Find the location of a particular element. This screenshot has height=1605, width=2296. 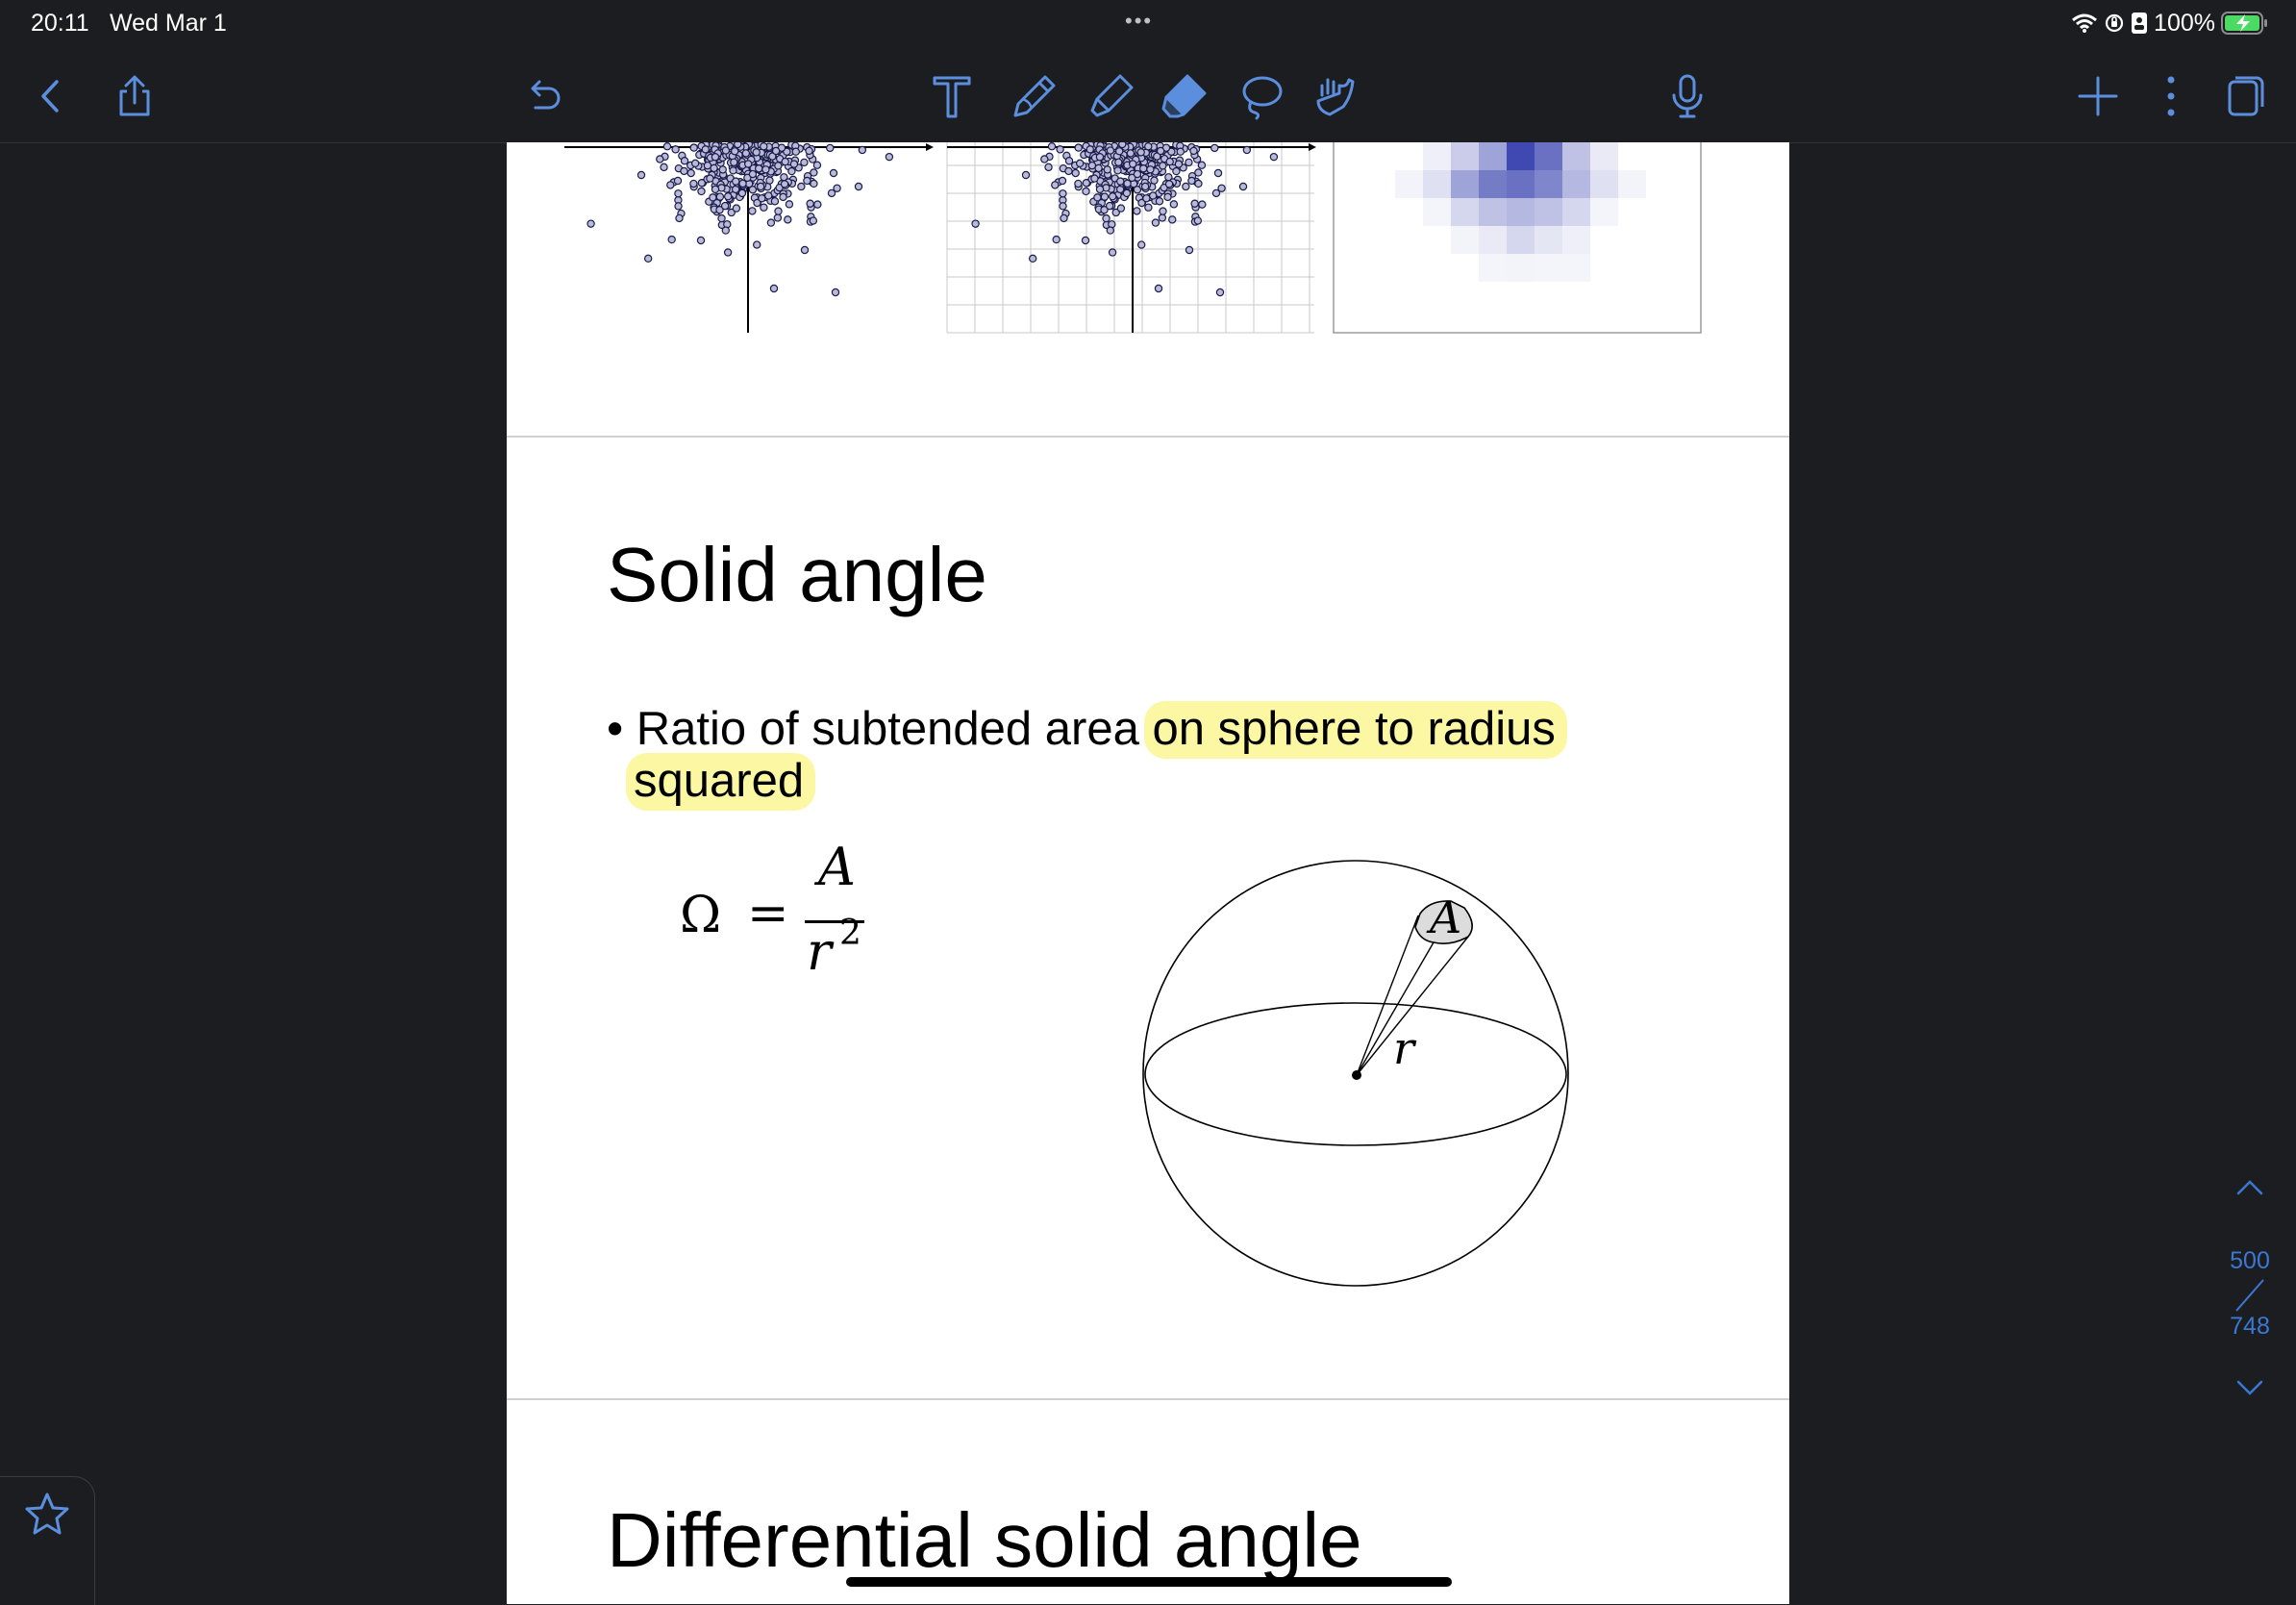

undo-button is located at coordinates (544, 96).